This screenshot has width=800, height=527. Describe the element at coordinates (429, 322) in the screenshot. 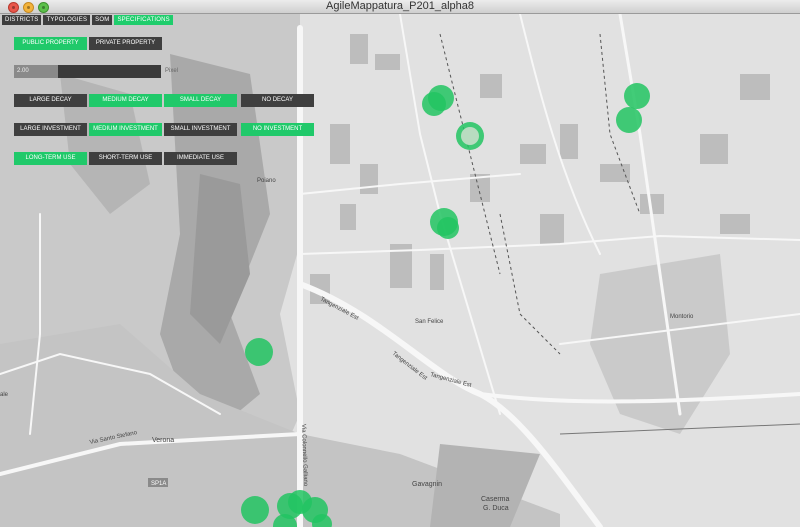

I see `map-label-san-felice: San Felice` at that location.